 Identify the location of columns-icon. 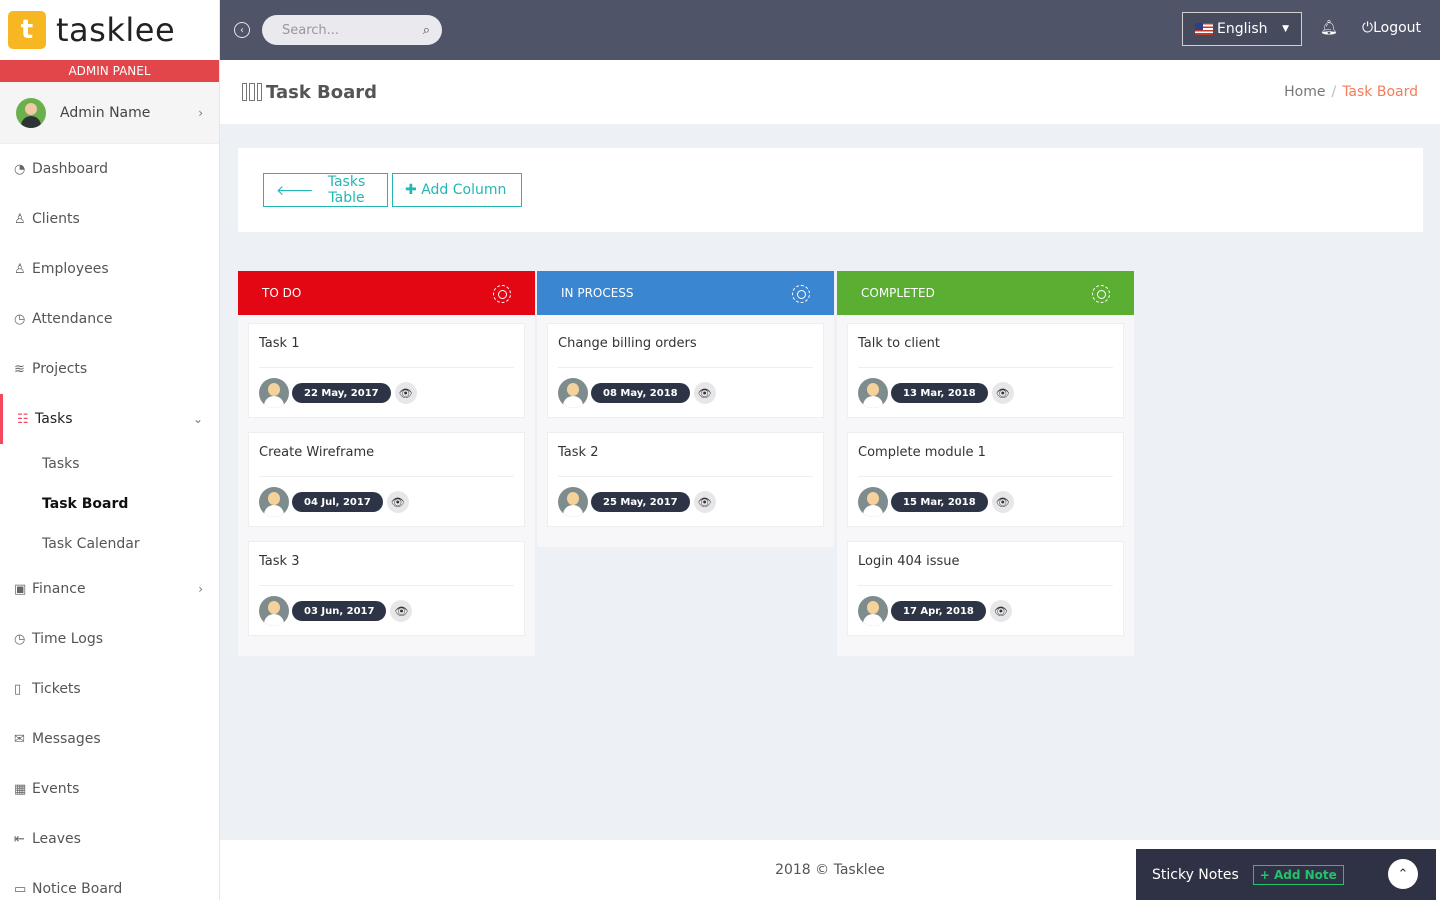
(252, 92).